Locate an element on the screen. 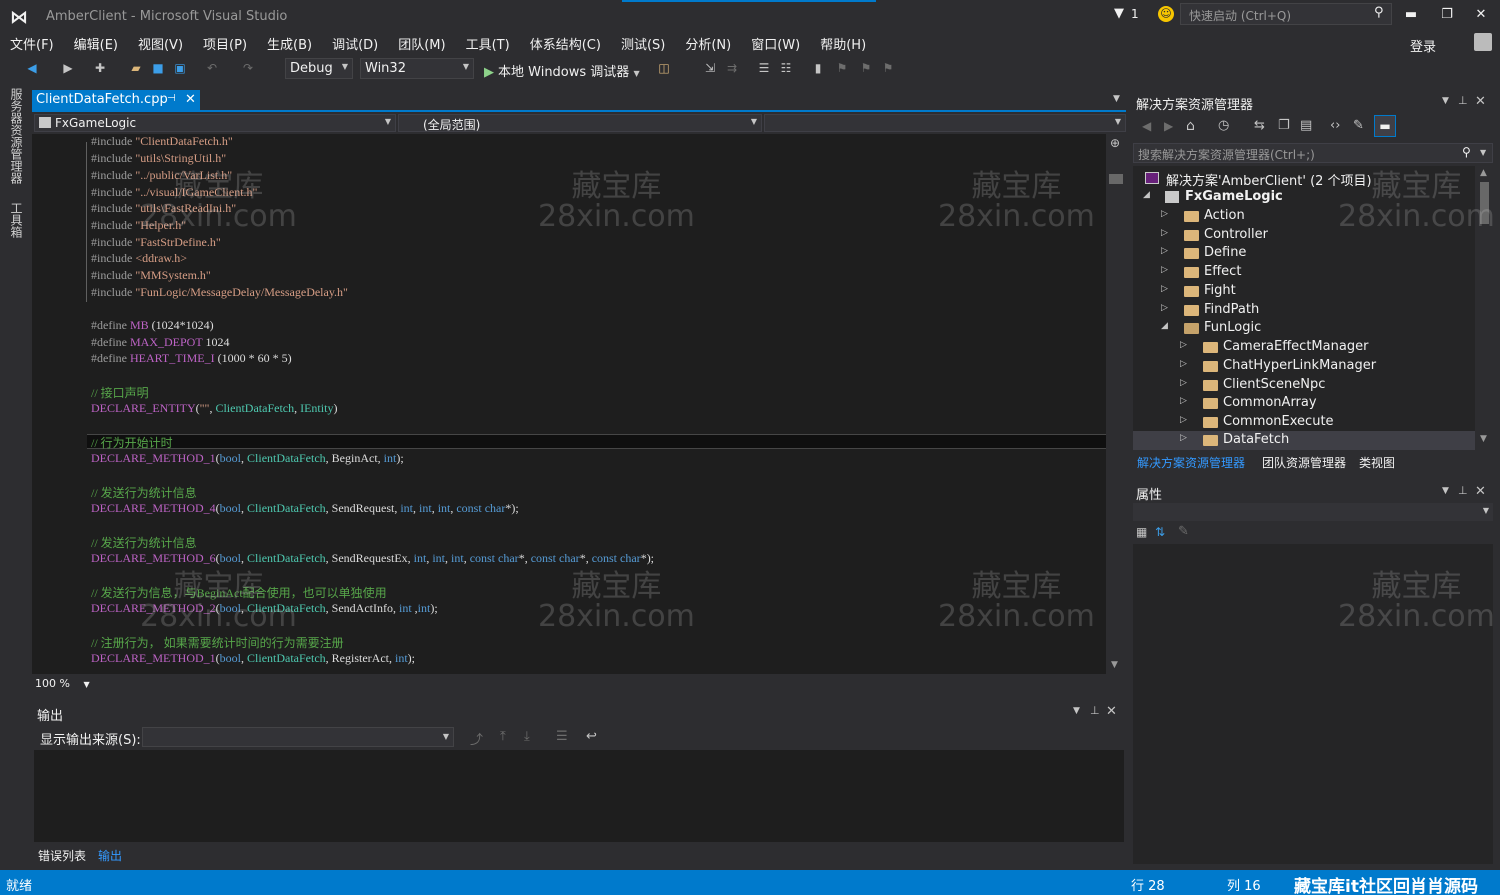  tree-item-solution: 解决方案'AmberClient' (2 个项目) is located at coordinates (1304, 179).